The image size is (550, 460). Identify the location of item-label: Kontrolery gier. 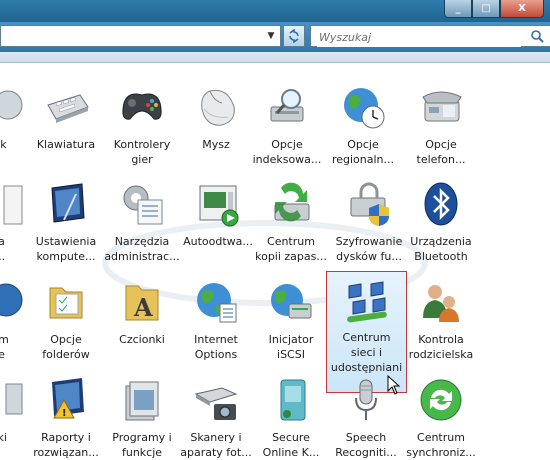
(142, 152).